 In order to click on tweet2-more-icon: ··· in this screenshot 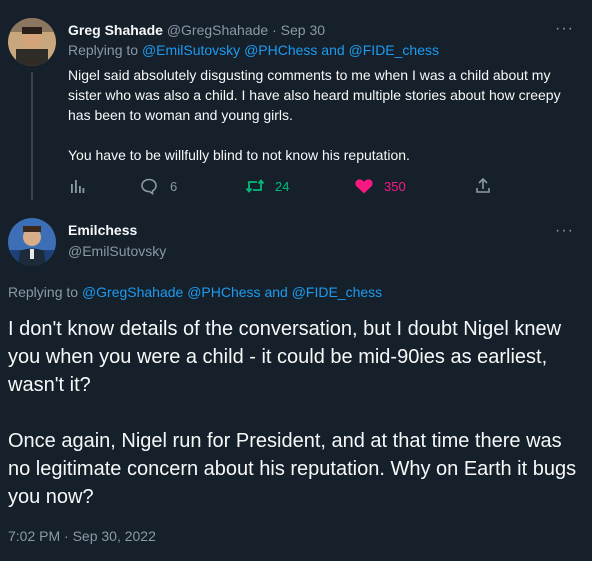, I will do `click(564, 231)`.